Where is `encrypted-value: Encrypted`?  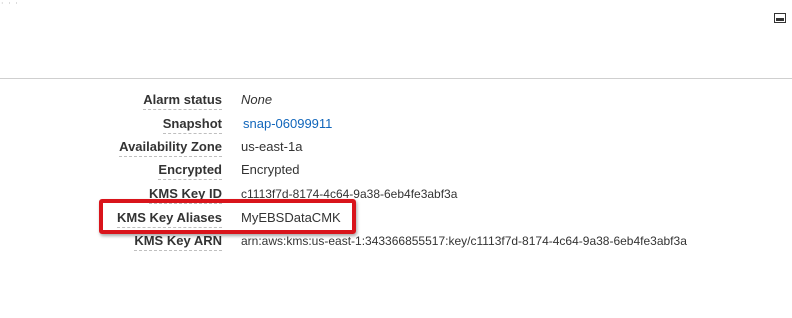
encrypted-value: Encrypted is located at coordinates (270, 169).